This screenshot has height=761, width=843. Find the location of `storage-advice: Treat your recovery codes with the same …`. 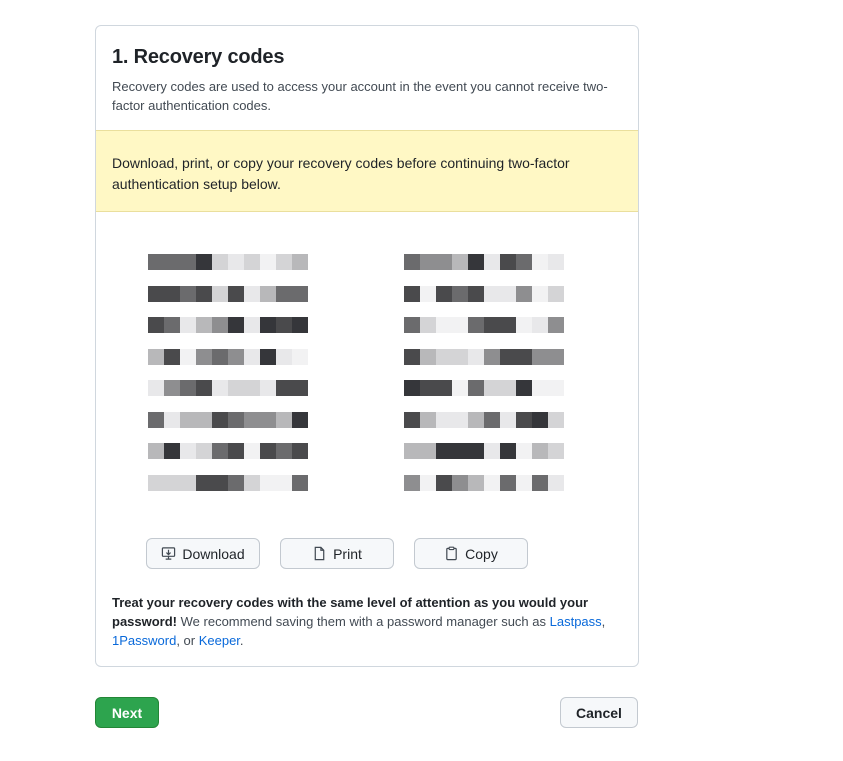

storage-advice: Treat your recovery codes with the same … is located at coordinates (367, 621).